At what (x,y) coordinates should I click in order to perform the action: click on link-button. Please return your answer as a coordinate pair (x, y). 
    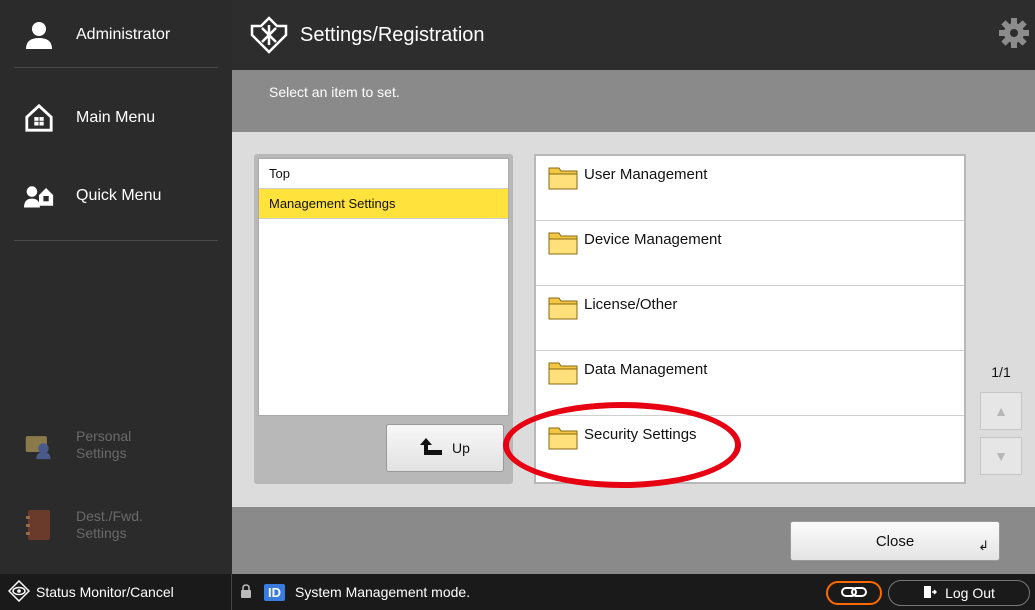
    Looking at the image, I should click on (854, 593).